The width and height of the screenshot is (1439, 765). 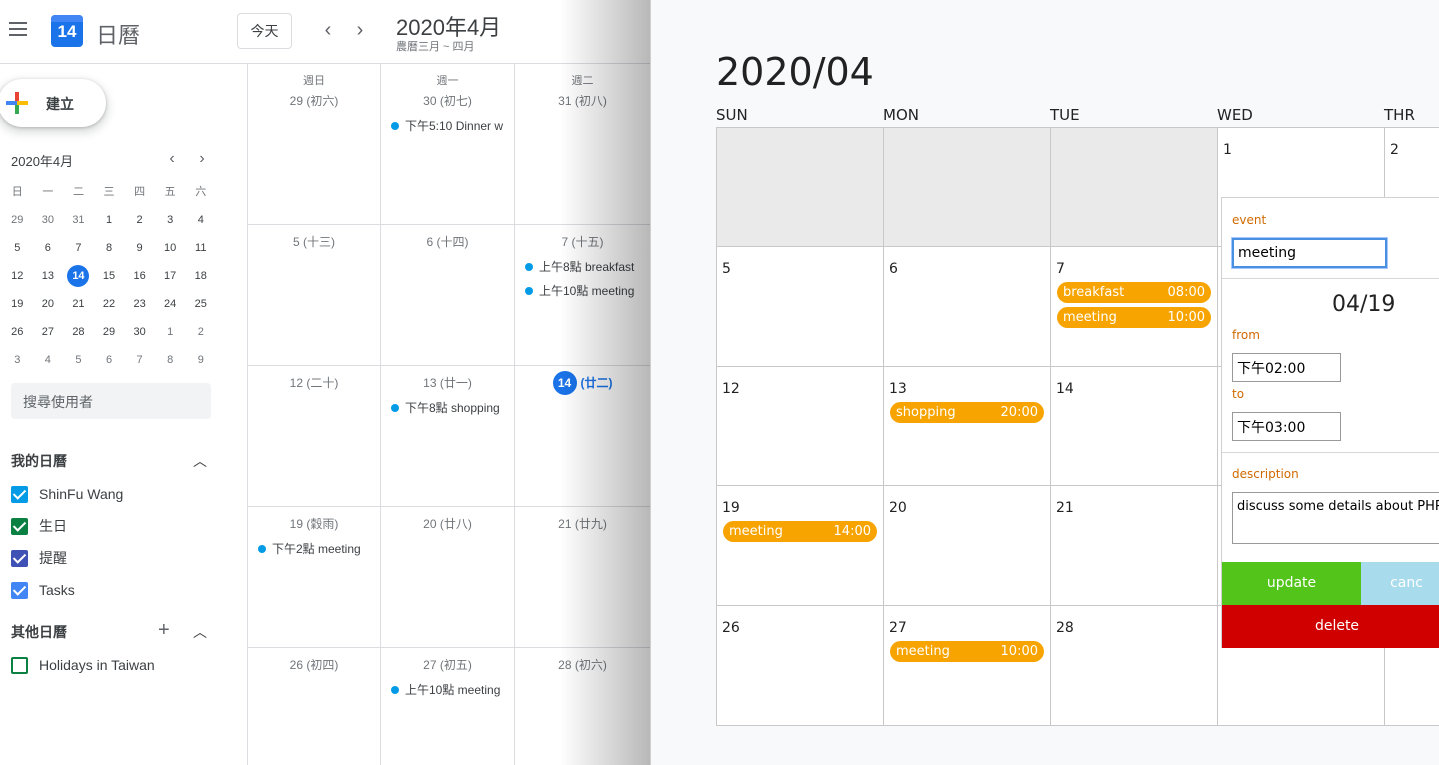 I want to click on day-cell: 20, so click(x=967, y=545).